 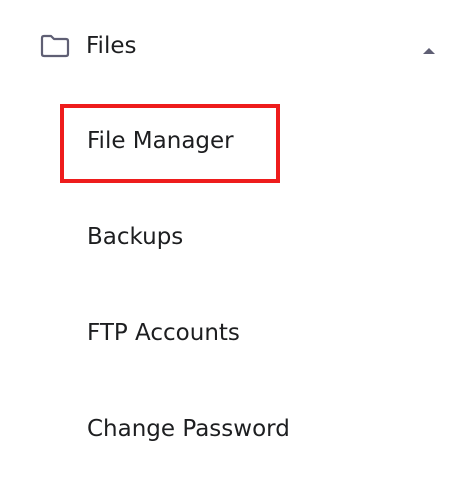 What do you see at coordinates (163, 333) in the screenshot?
I see `submenu-item-label: FTP Accounts` at bounding box center [163, 333].